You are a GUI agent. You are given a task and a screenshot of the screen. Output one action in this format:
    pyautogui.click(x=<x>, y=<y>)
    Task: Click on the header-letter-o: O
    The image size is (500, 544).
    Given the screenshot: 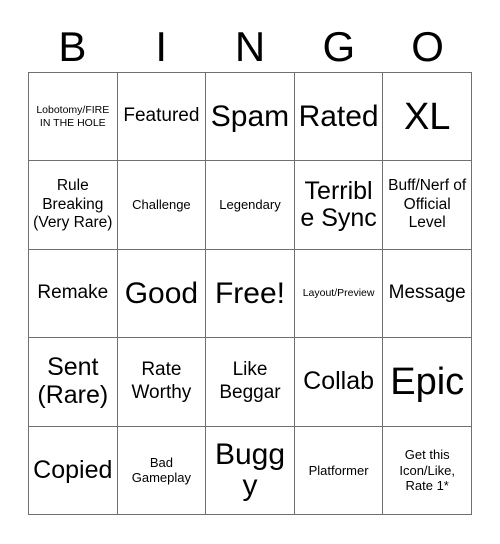 What is the action you would take?
    pyautogui.click(x=427, y=46)
    